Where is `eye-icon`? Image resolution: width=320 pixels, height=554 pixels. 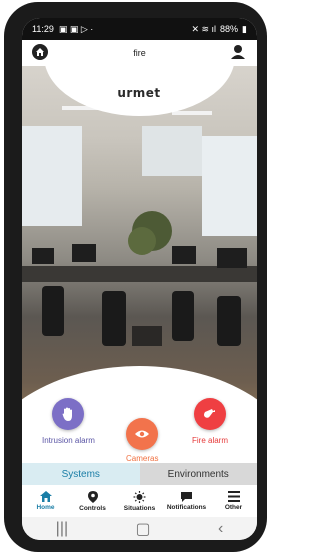 eye-icon is located at coordinates (142, 434).